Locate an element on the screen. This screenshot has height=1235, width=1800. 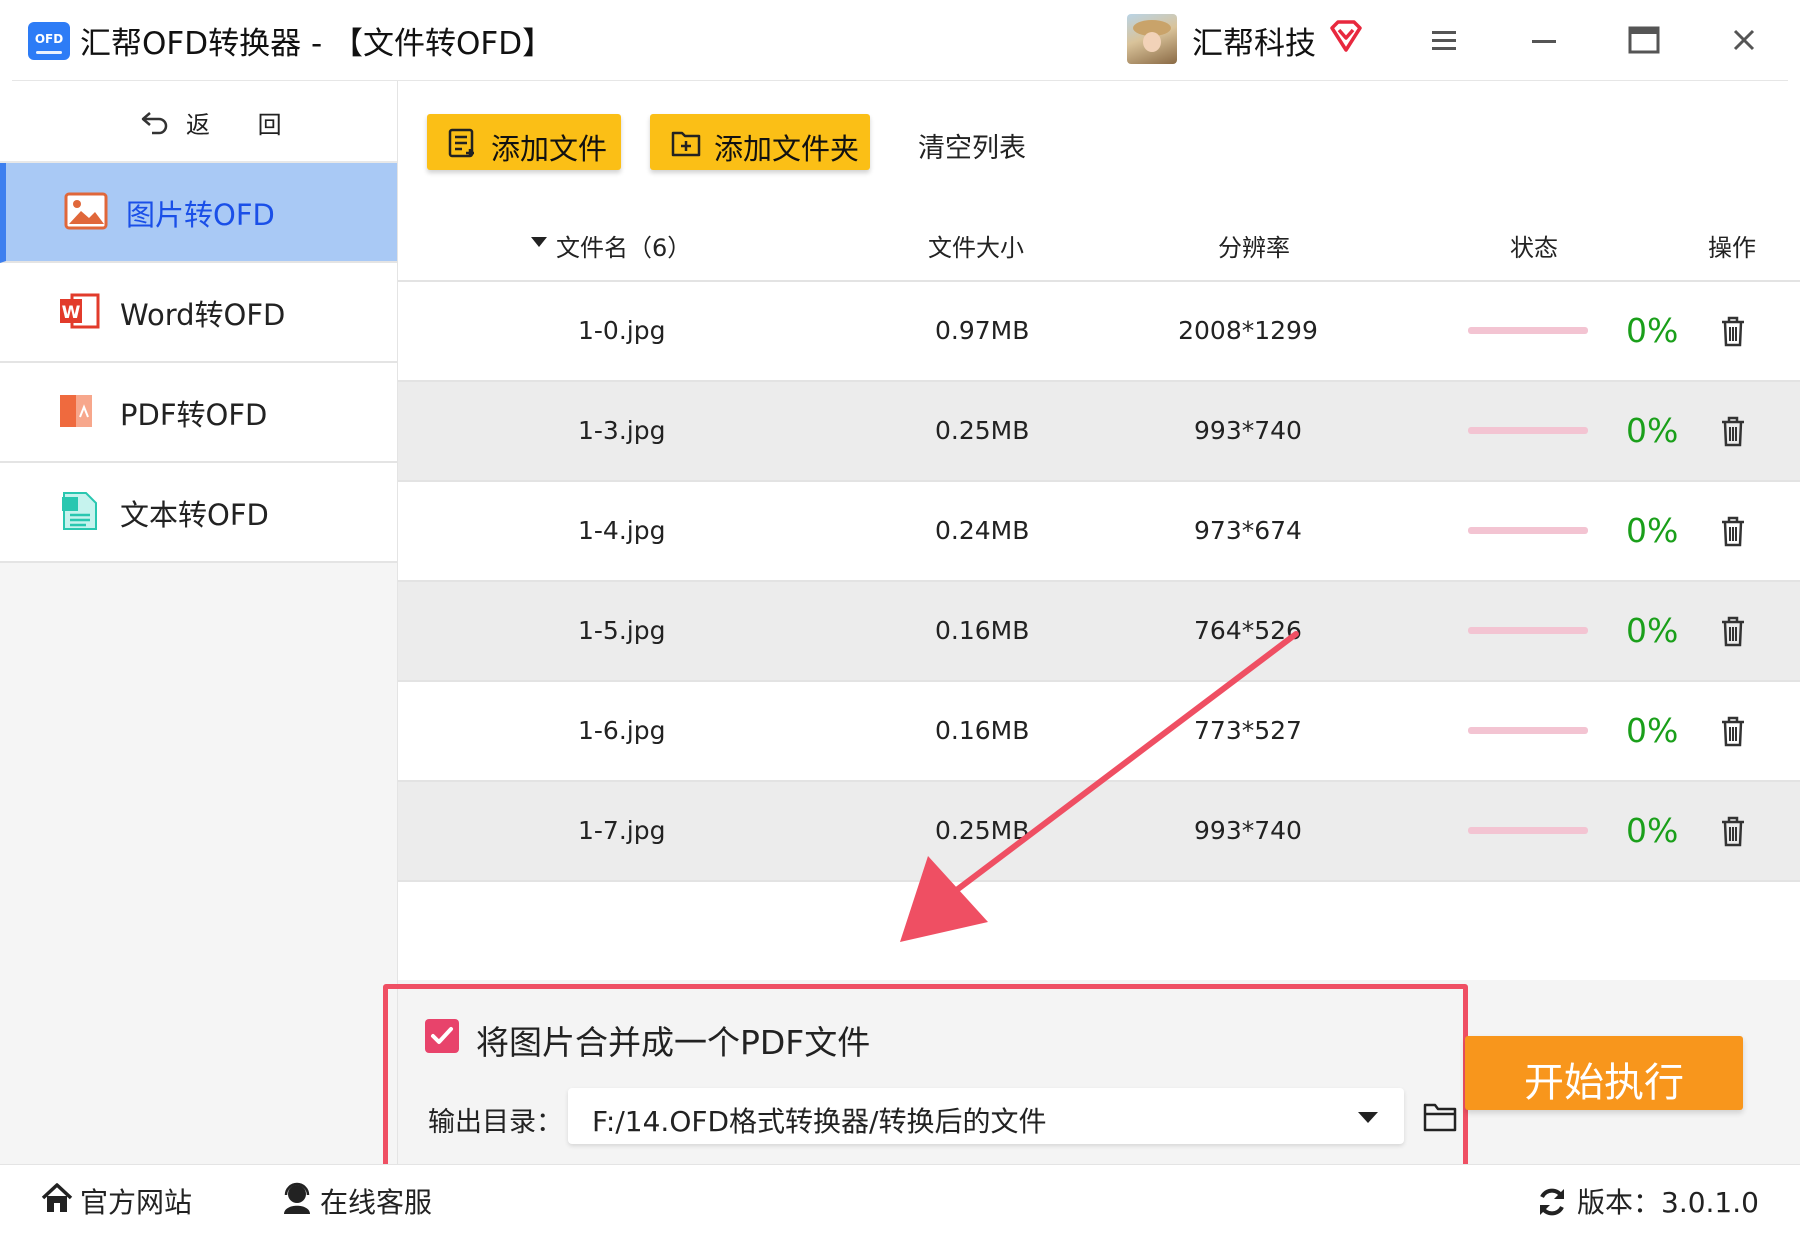
back-arrow-icon is located at coordinates (154, 123).